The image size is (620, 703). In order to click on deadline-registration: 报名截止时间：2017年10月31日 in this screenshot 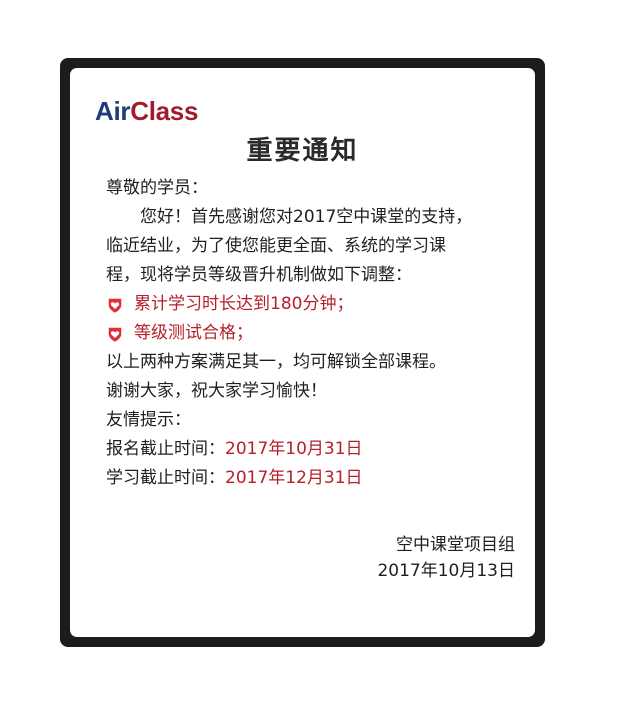, I will do `click(310, 449)`.